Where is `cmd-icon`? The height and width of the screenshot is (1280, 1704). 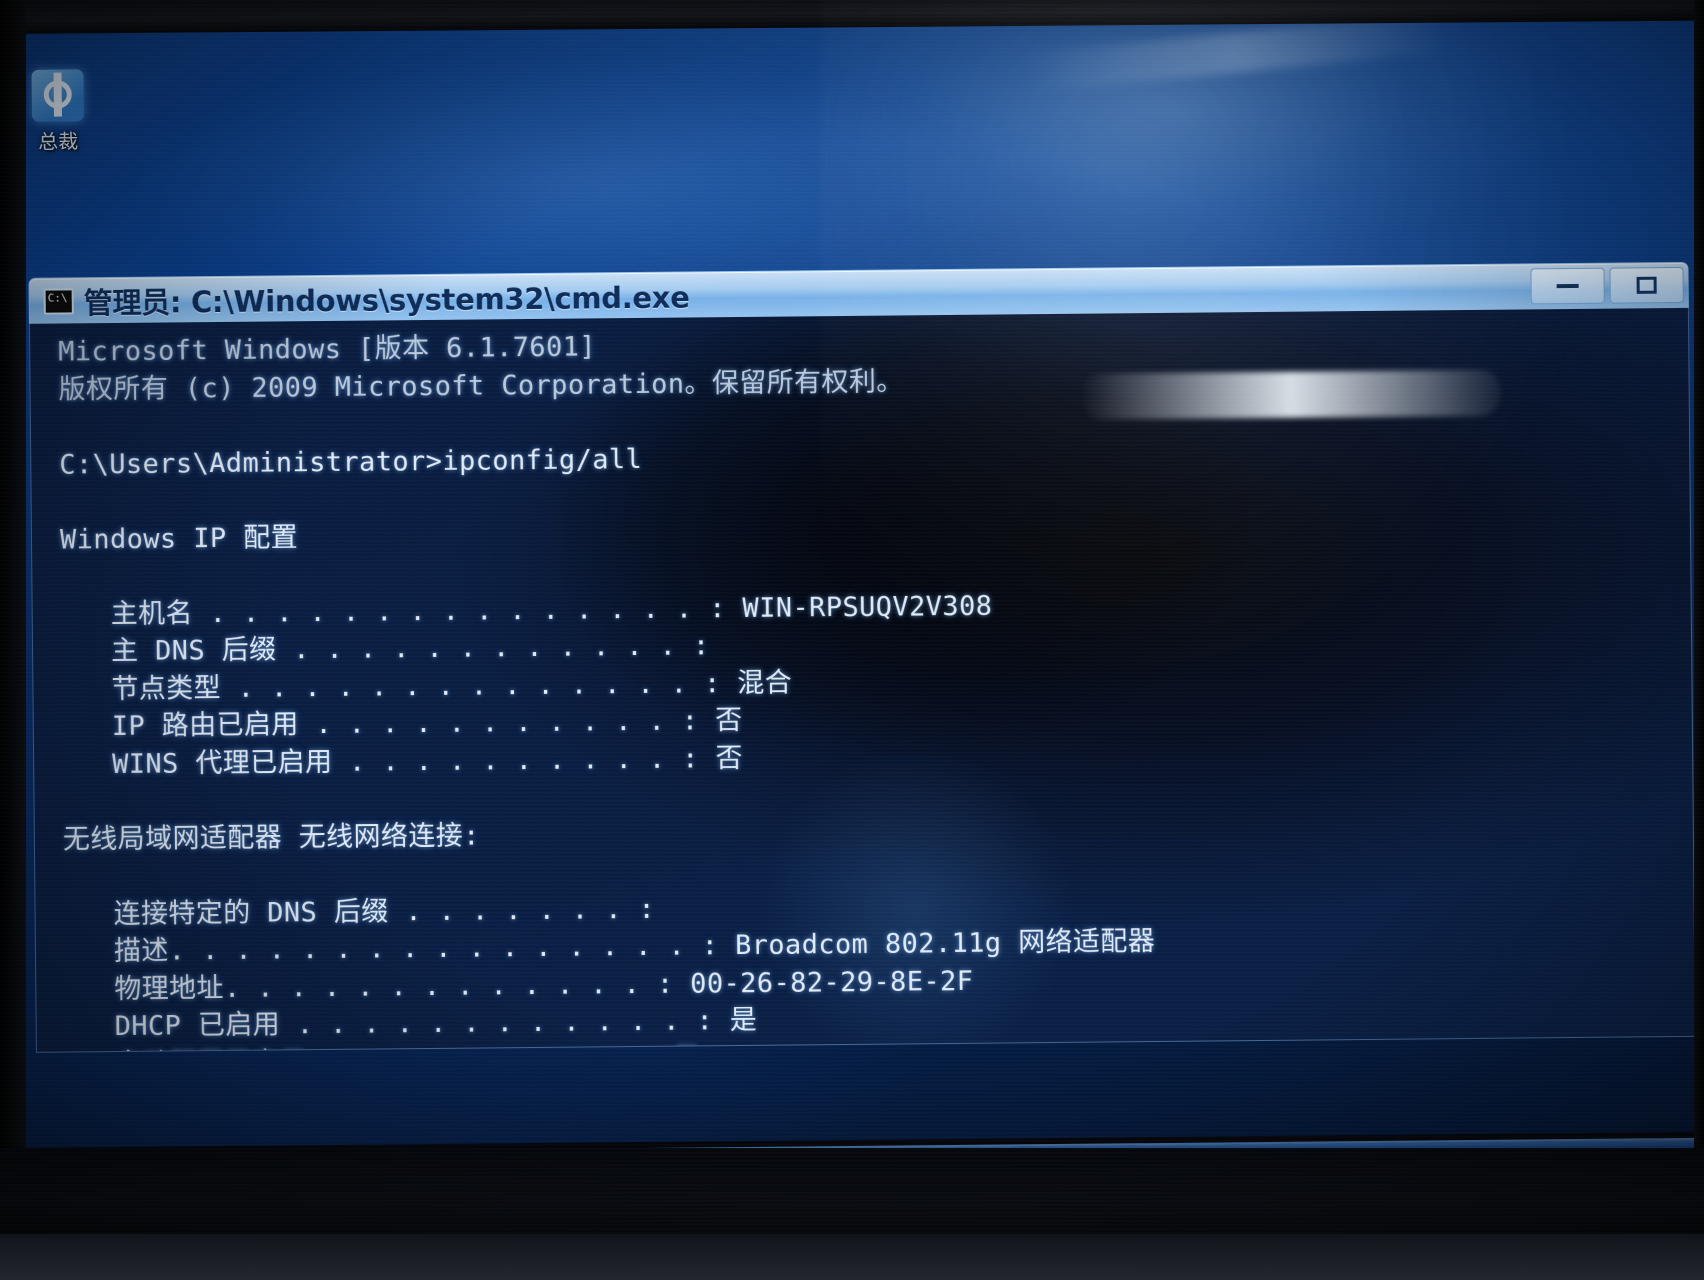 cmd-icon is located at coordinates (58, 301).